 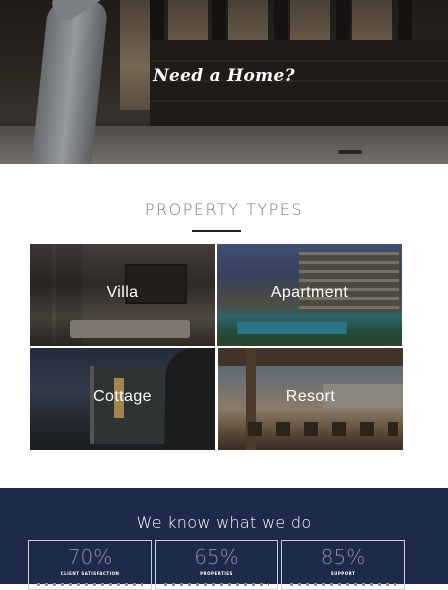 I want to click on property-tile-villa: Villa, so click(x=122, y=295).